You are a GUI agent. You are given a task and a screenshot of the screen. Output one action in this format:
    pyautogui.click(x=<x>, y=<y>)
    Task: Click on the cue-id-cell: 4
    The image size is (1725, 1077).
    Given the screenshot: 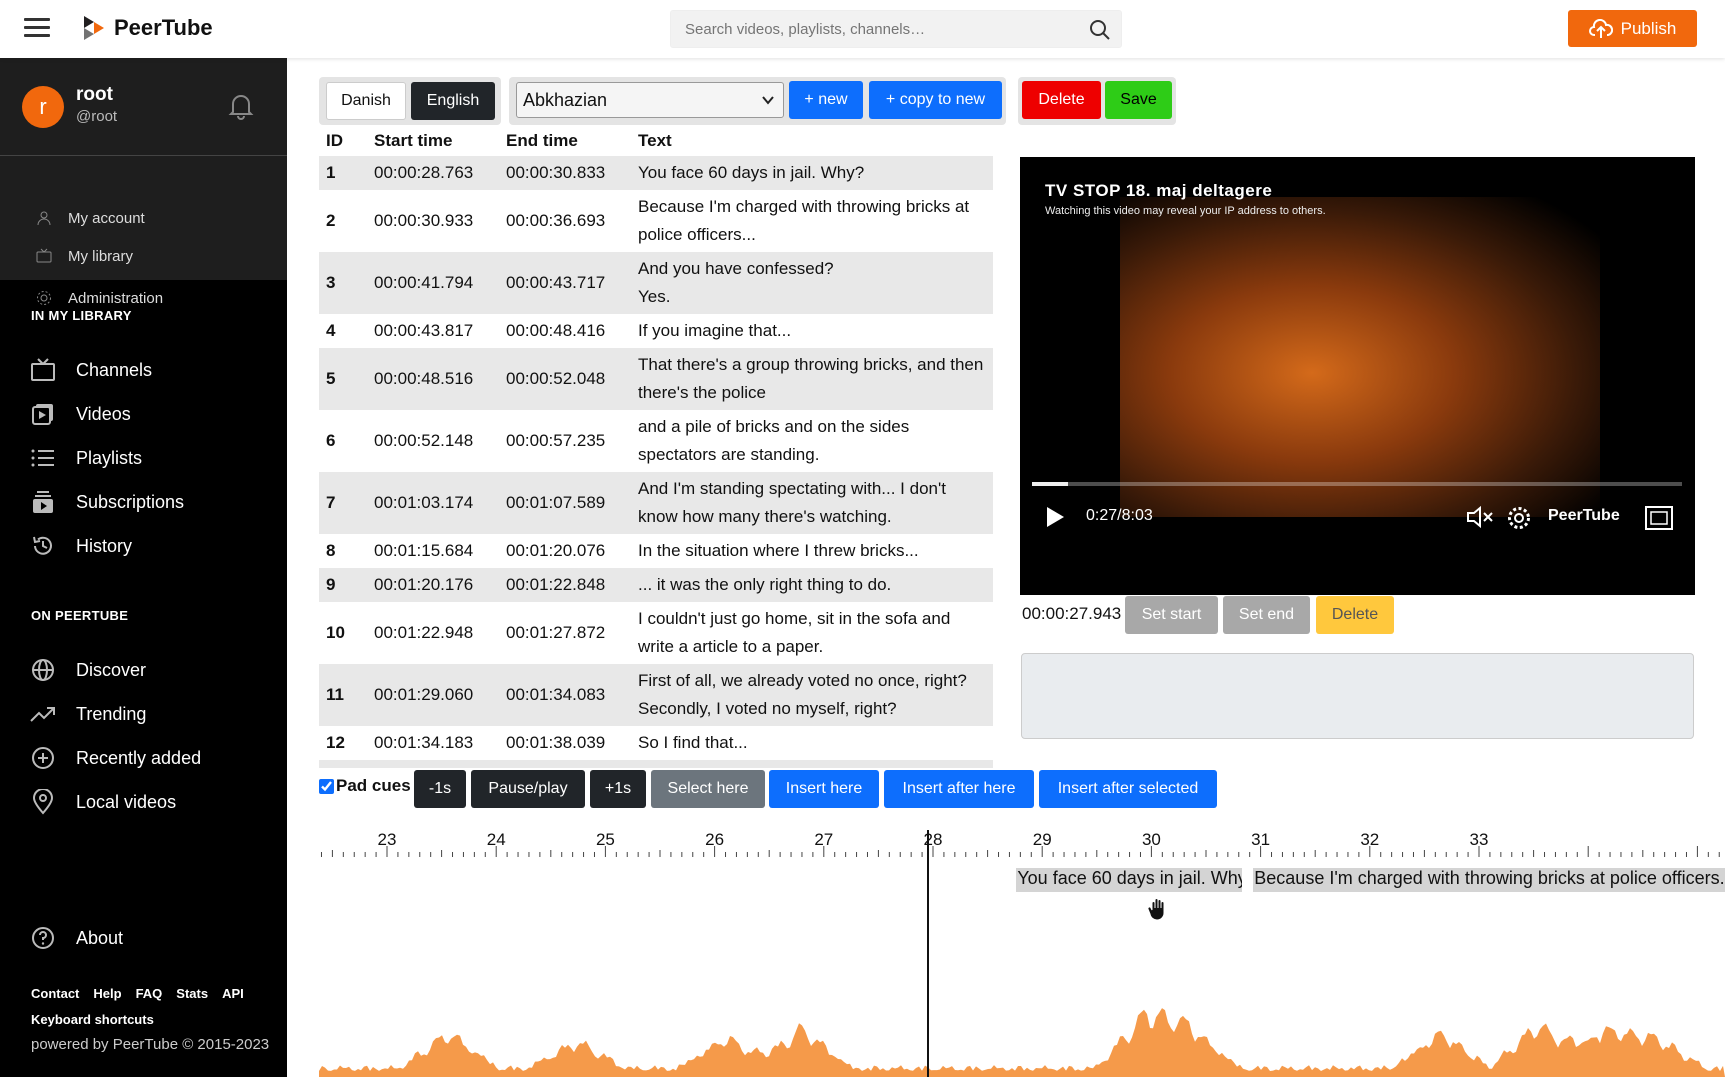 What is the action you would take?
    pyautogui.click(x=331, y=330)
    